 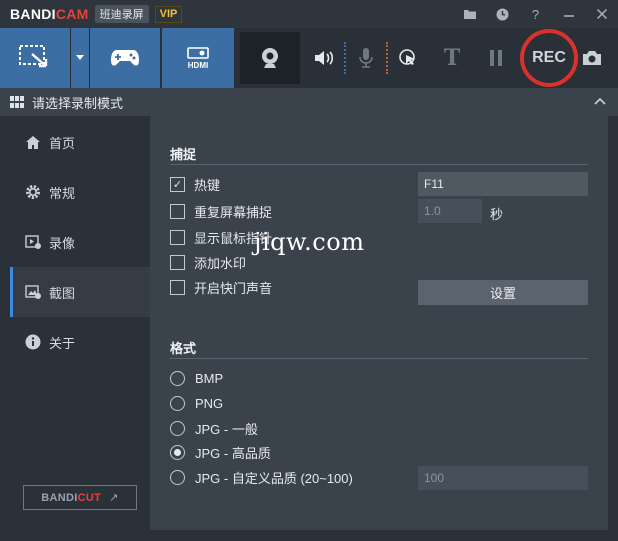 I want to click on mode-dropdown-button, so click(x=80, y=58).